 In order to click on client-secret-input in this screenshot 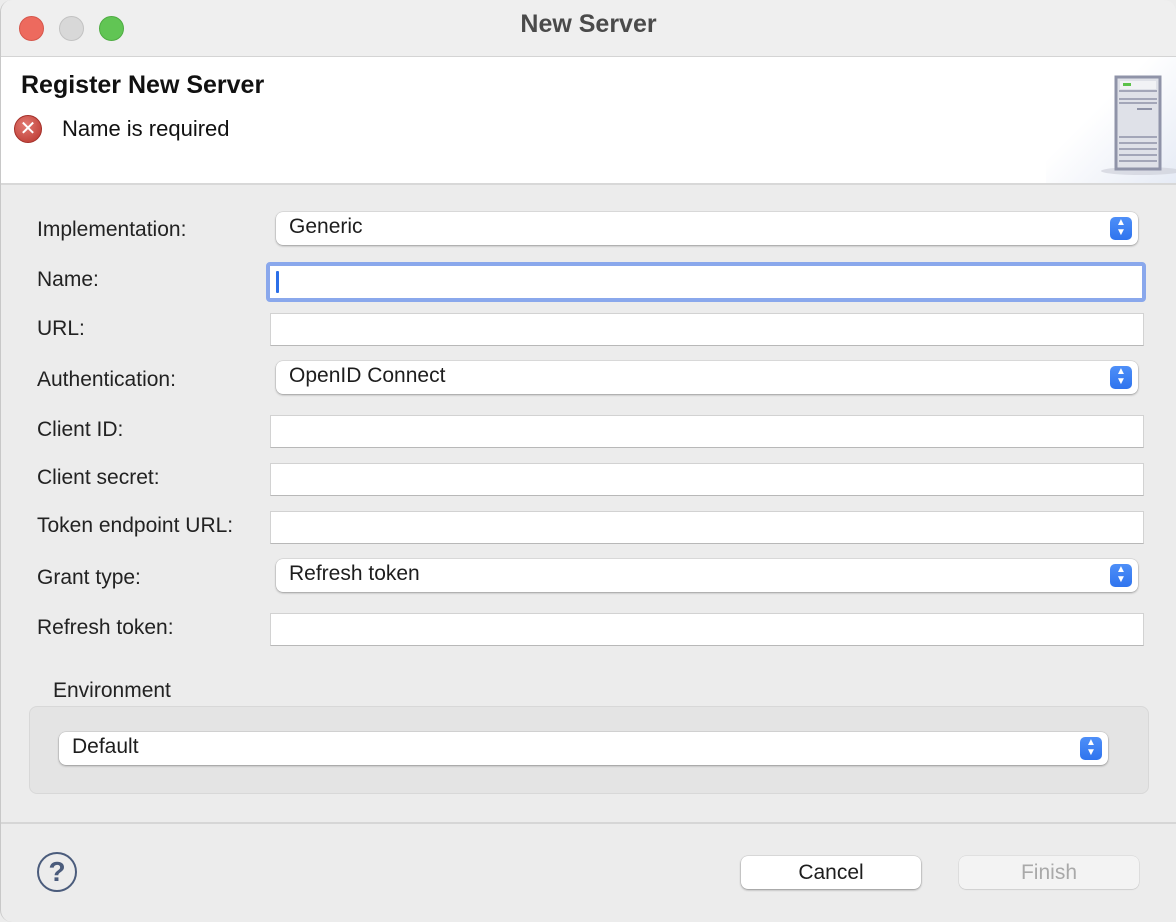, I will do `click(707, 479)`.